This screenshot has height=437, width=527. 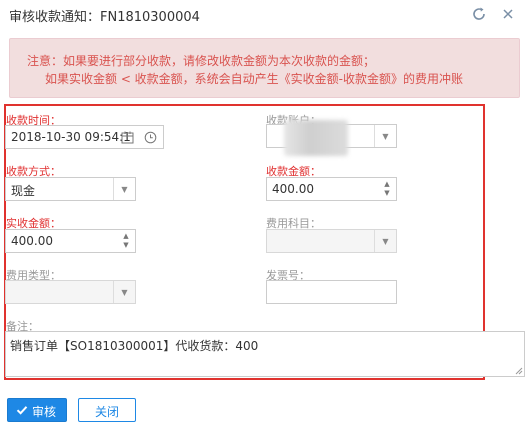 I want to click on receipt-time-value: 2018-10-30 09:54:1, so click(x=71, y=137).